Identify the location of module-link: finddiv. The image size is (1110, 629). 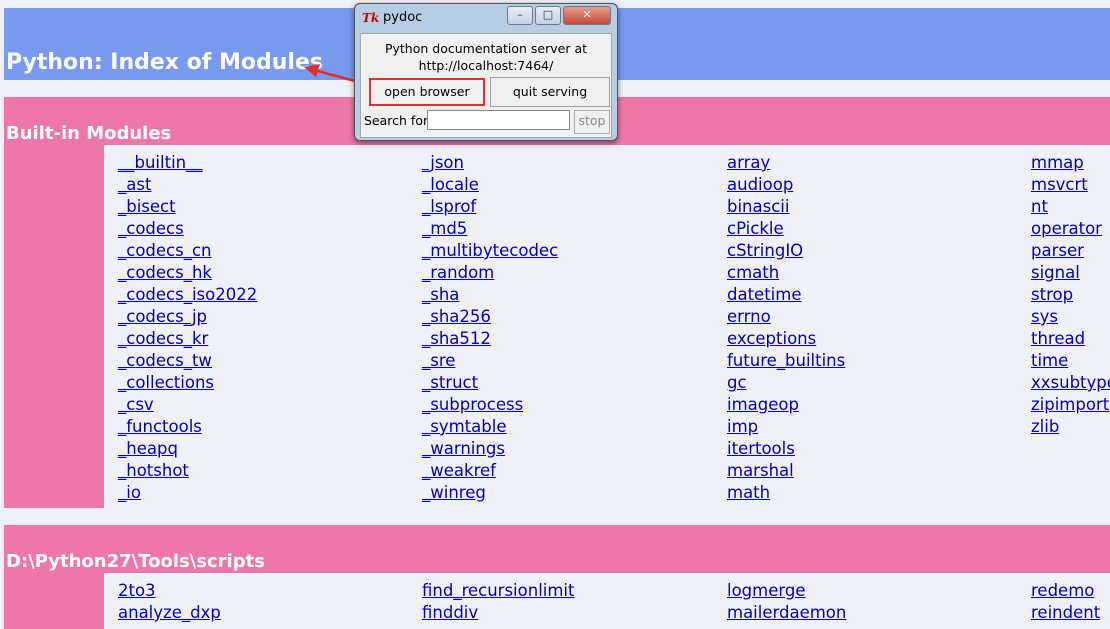
(498, 613).